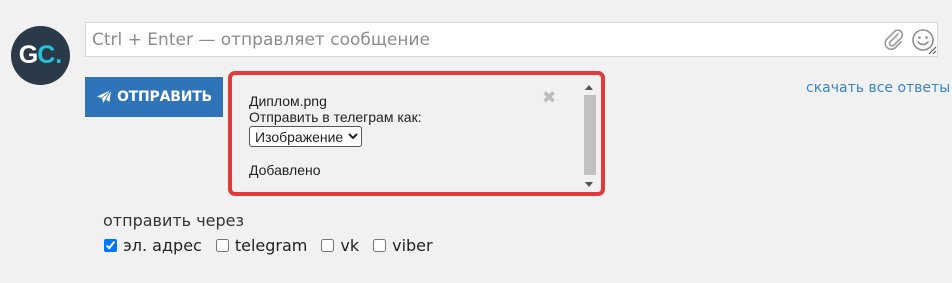 This screenshot has width=952, height=283. What do you see at coordinates (412, 245) in the screenshot?
I see `channel-viber-label: viber` at bounding box center [412, 245].